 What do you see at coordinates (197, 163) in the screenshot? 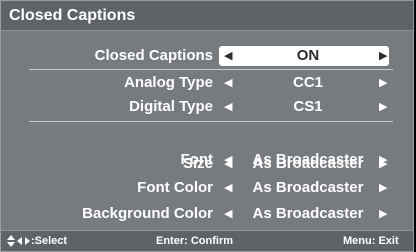
I see `size-label: Size` at bounding box center [197, 163].